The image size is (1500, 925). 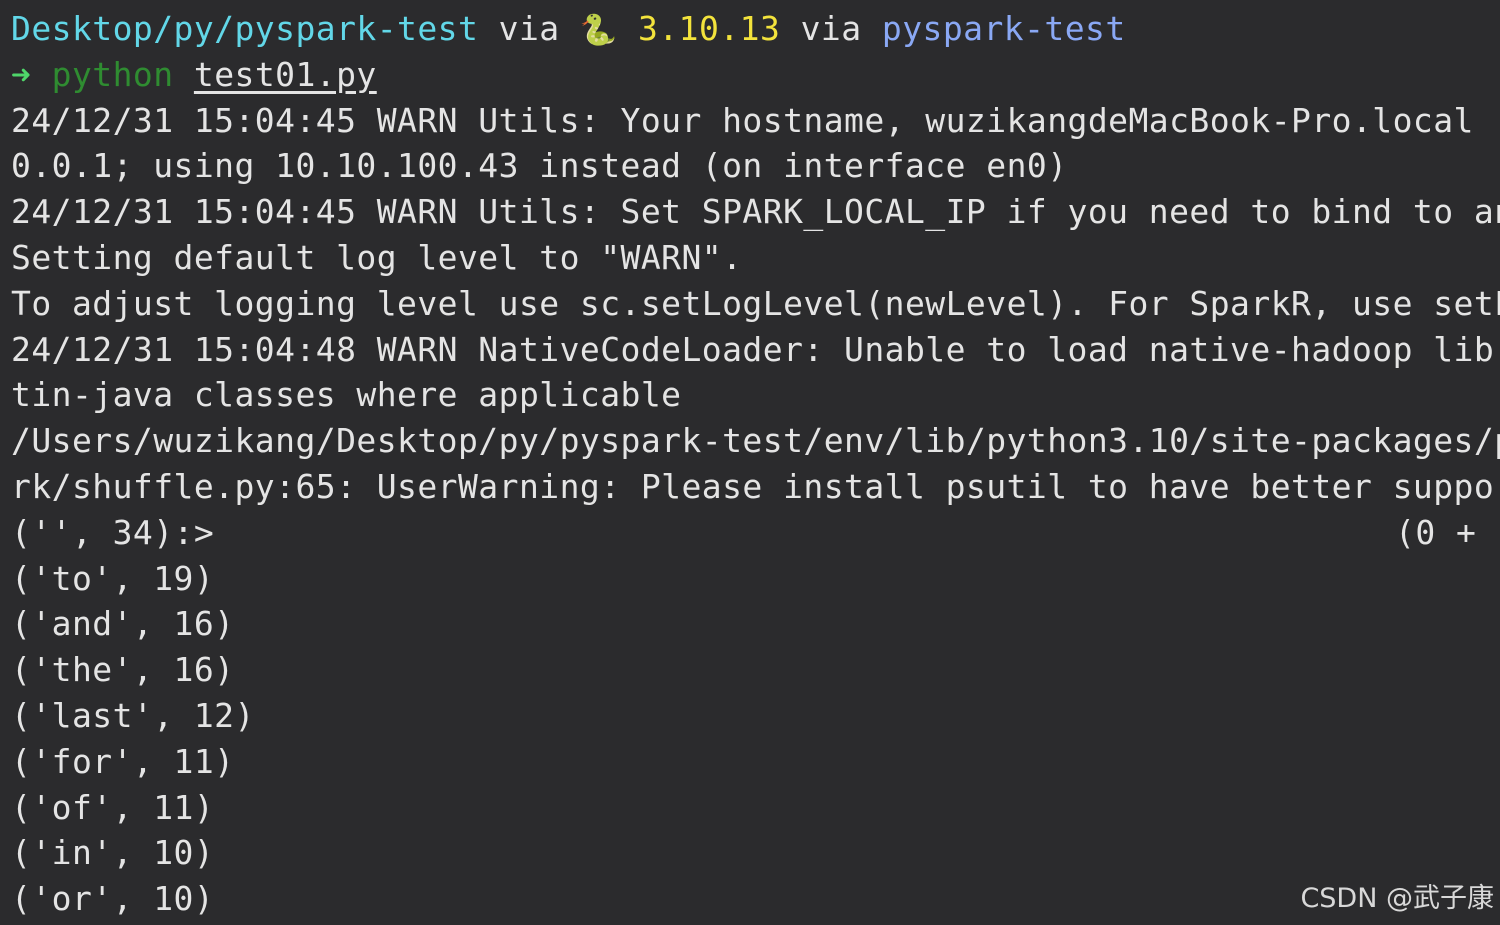 I want to click on log-line: Setting default log level to "WARN"., so click(x=377, y=257).